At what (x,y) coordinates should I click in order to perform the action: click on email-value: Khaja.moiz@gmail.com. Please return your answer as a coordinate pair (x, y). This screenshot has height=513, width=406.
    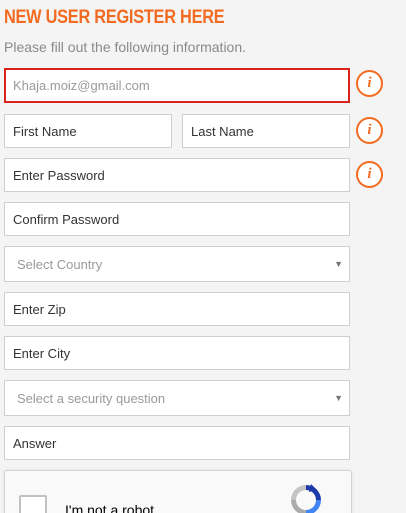
    Looking at the image, I should click on (81, 85).